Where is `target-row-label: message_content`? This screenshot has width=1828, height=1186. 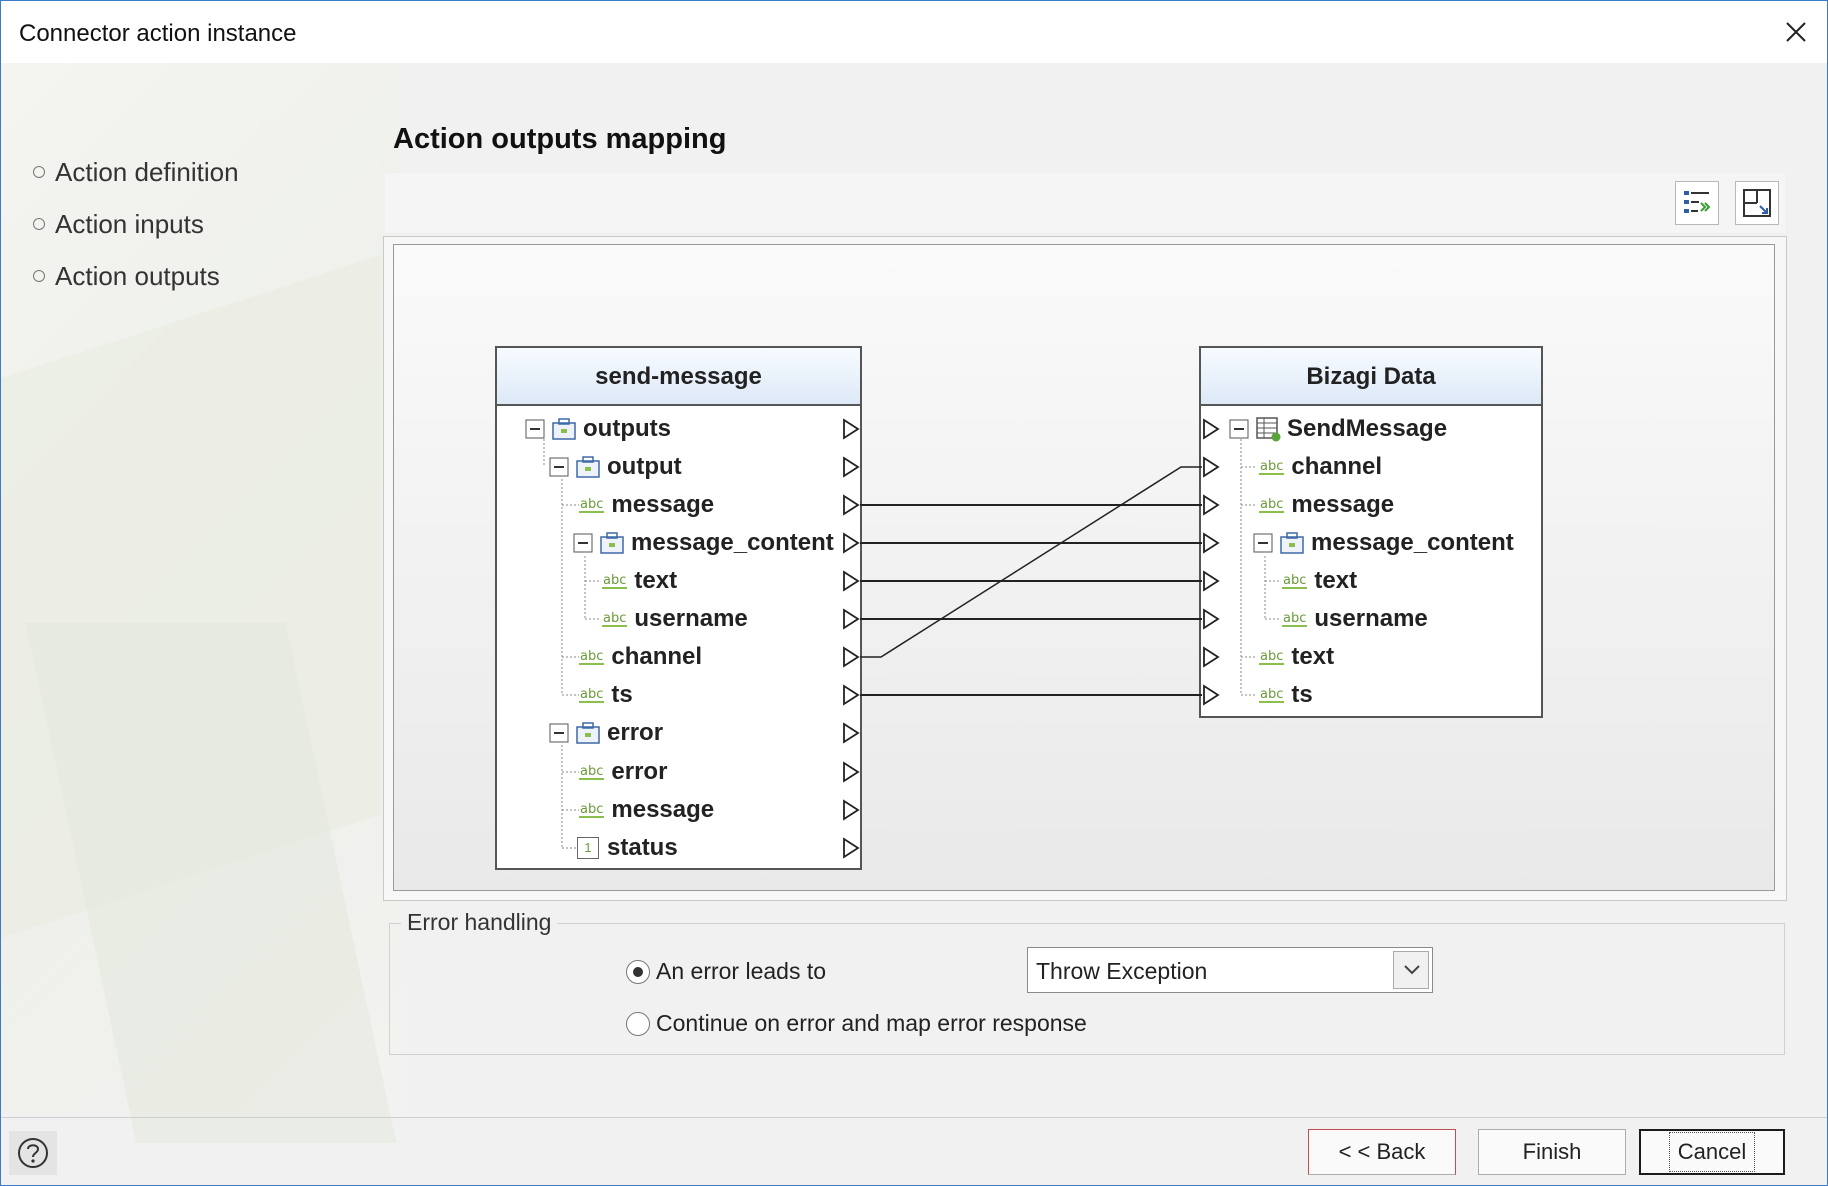
target-row-label: message_content is located at coordinates (1412, 542).